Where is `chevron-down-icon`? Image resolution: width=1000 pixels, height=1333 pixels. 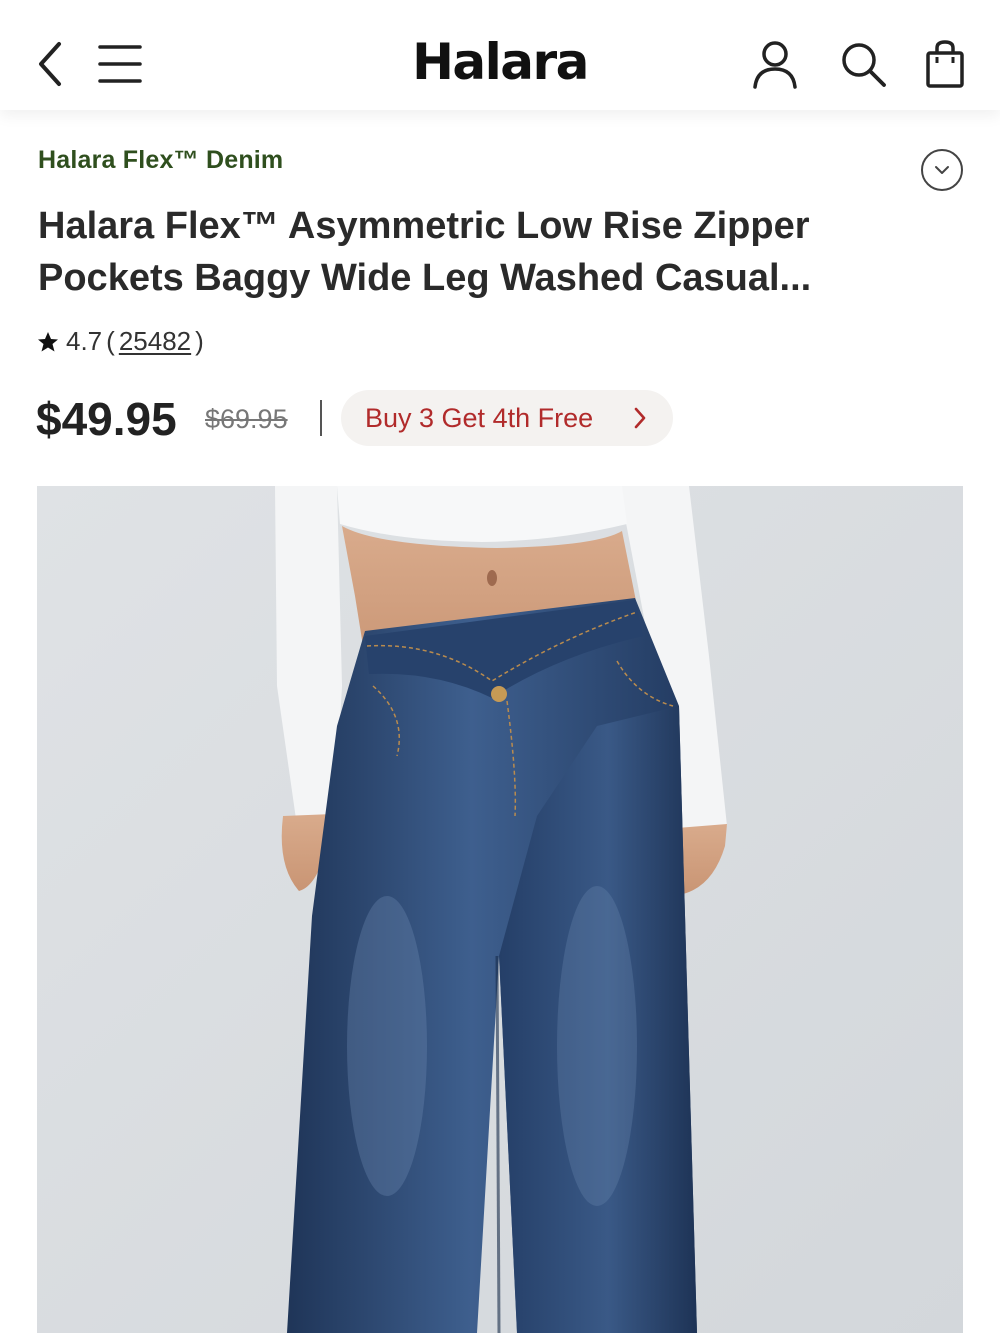
chevron-down-icon is located at coordinates (942, 170).